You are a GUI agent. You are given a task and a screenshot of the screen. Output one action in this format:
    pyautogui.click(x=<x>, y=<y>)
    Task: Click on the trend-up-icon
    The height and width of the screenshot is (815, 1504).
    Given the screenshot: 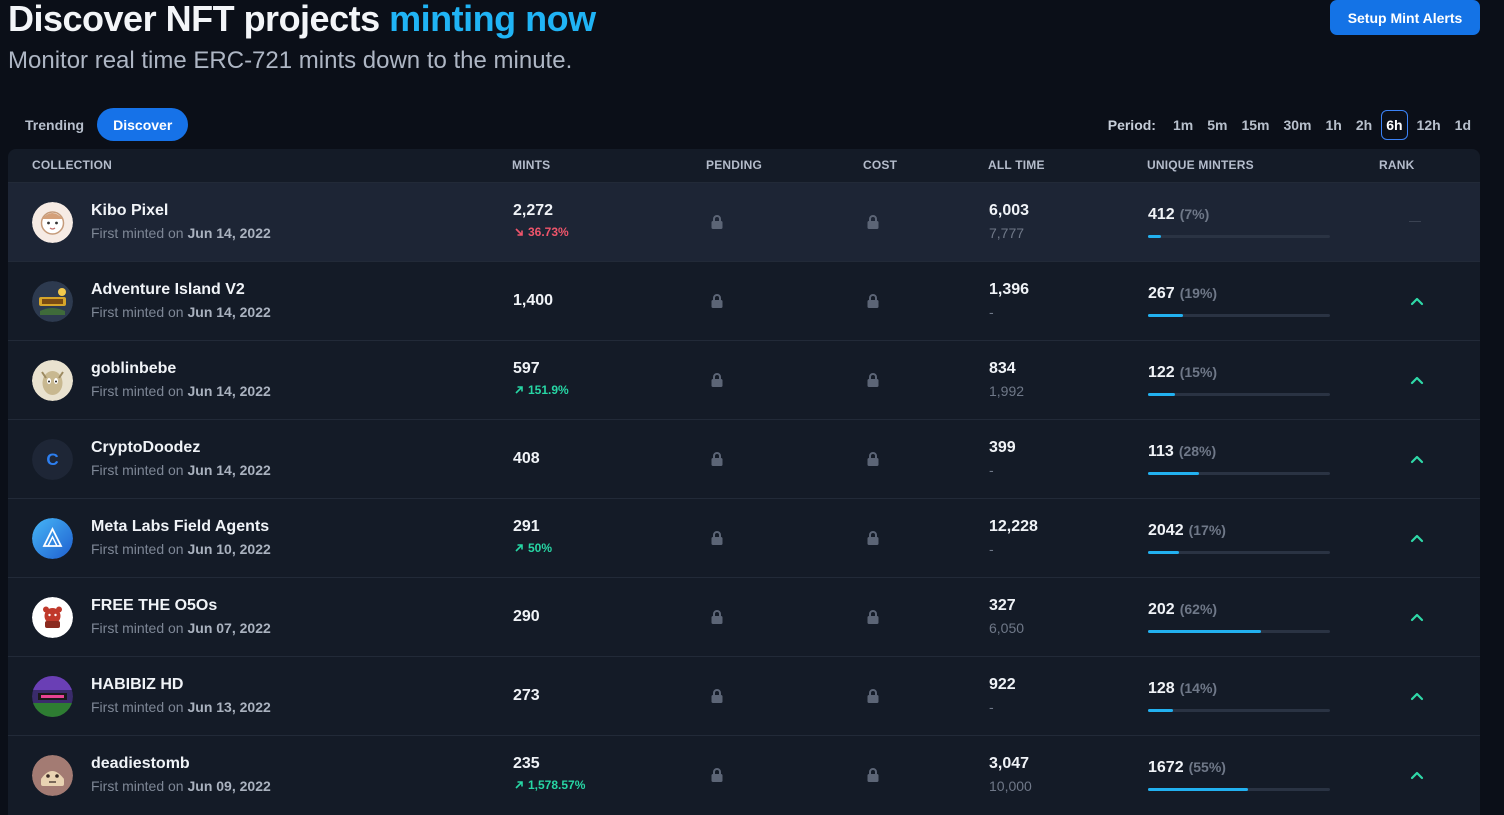 What is the action you would take?
    pyautogui.click(x=521, y=548)
    